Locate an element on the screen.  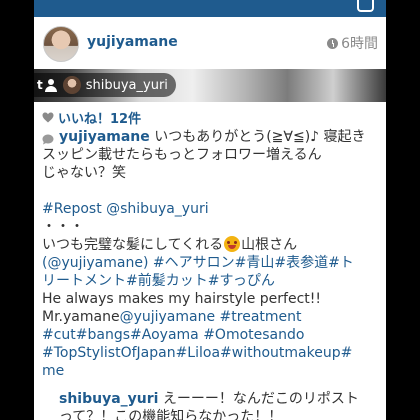
comment-icon is located at coordinates (48, 138).